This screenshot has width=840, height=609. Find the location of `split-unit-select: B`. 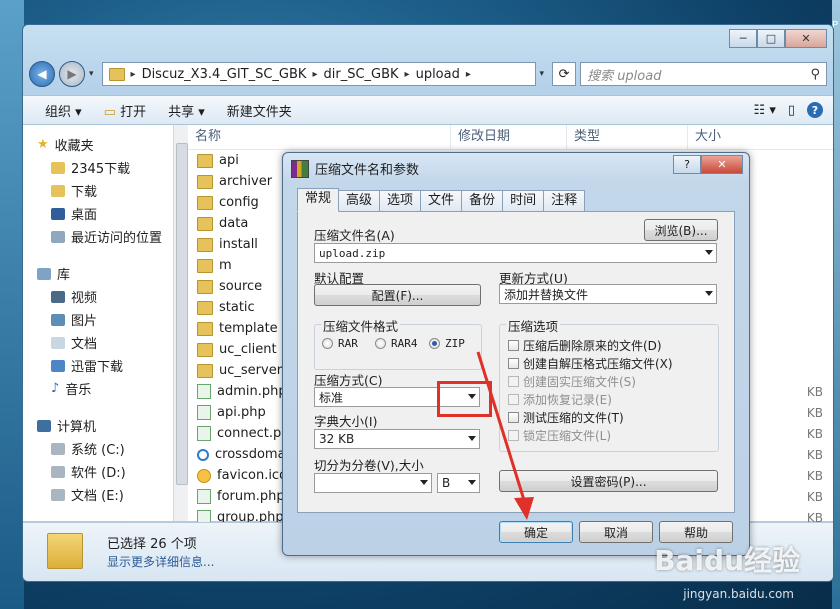

split-unit-select: B is located at coordinates (458, 483).